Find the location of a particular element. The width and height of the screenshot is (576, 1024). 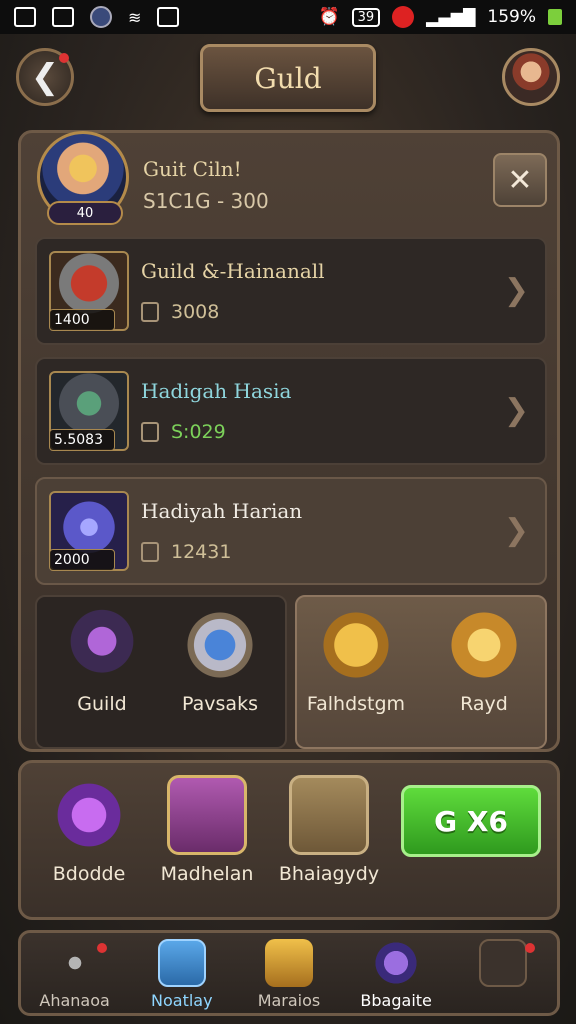

member-power: S:029 is located at coordinates (183, 432).